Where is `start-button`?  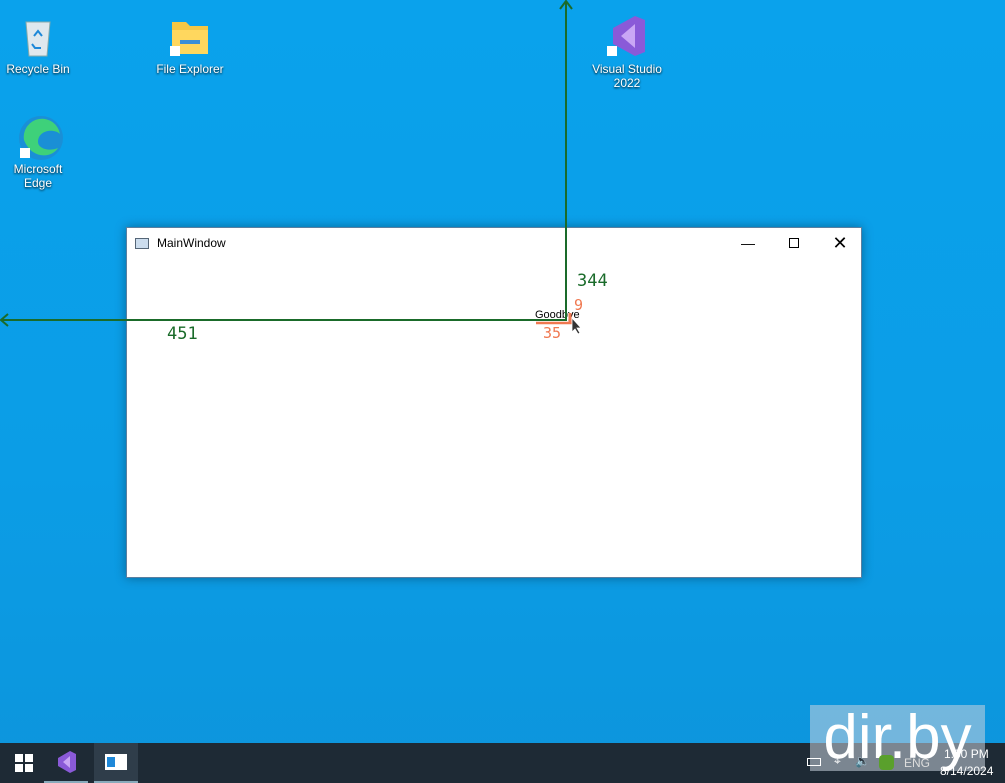 start-button is located at coordinates (24, 763).